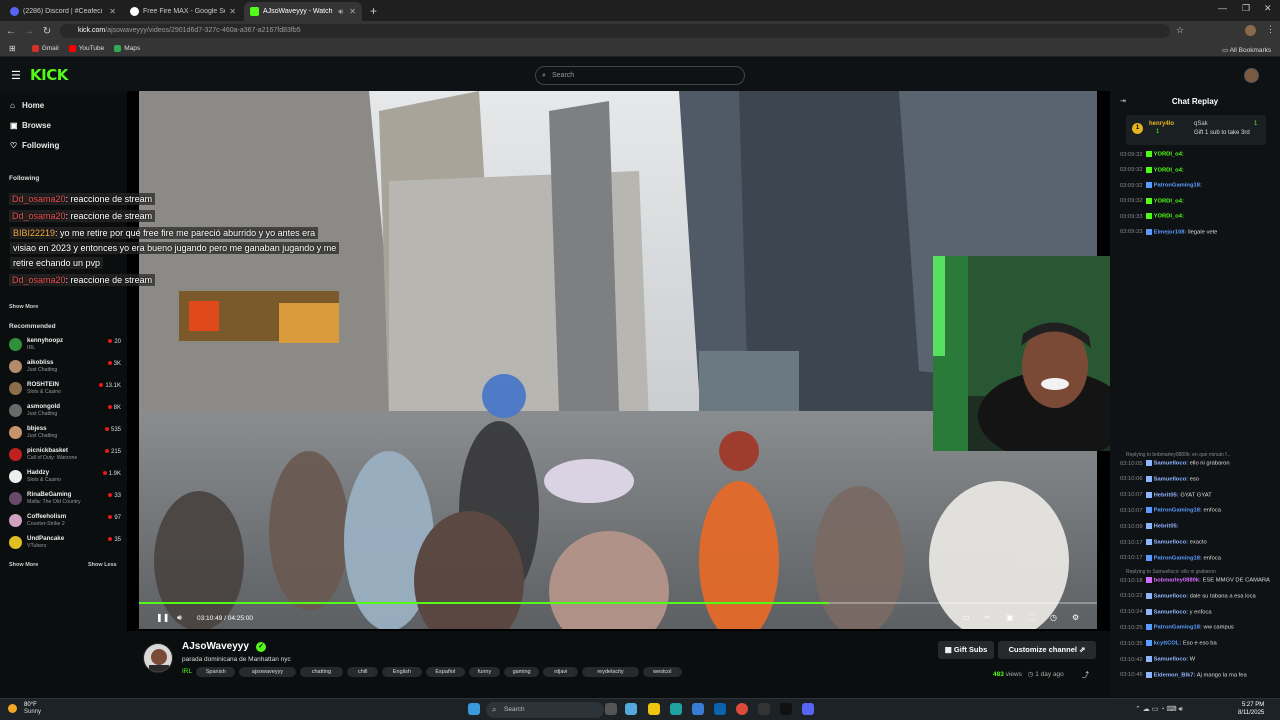 The height and width of the screenshot is (720, 1280). I want to click on tag-chip: Español, so click(445, 672).